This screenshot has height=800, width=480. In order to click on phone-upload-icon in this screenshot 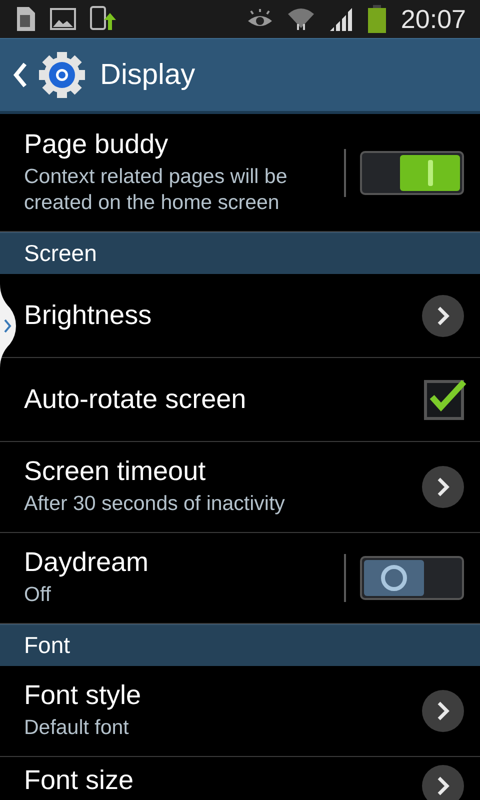, I will do `click(103, 19)`.